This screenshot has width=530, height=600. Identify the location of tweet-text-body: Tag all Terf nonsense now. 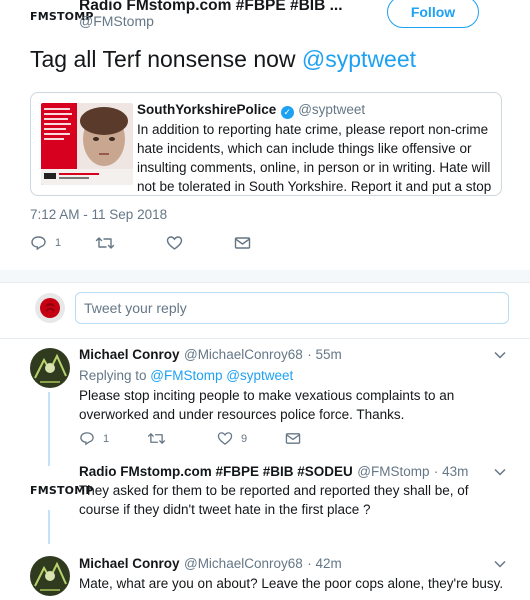
(166, 59).